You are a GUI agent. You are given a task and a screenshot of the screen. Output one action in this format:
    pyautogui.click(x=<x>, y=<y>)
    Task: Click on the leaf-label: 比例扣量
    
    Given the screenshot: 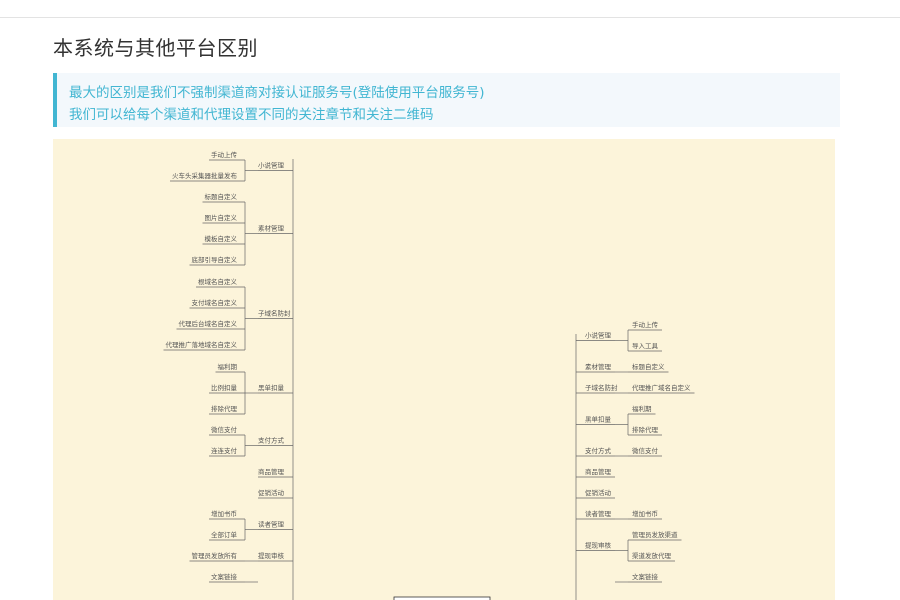 What is the action you would take?
    pyautogui.click(x=224, y=387)
    